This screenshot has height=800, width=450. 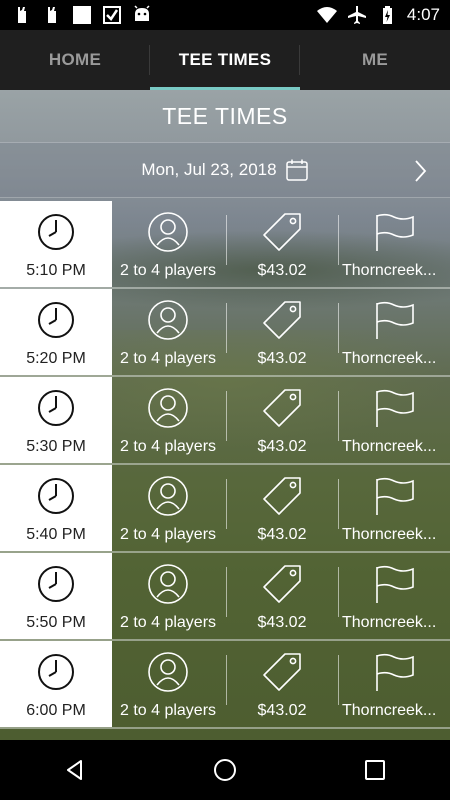 I want to click on tab-tee-times: TEE TIMES, so click(x=225, y=60).